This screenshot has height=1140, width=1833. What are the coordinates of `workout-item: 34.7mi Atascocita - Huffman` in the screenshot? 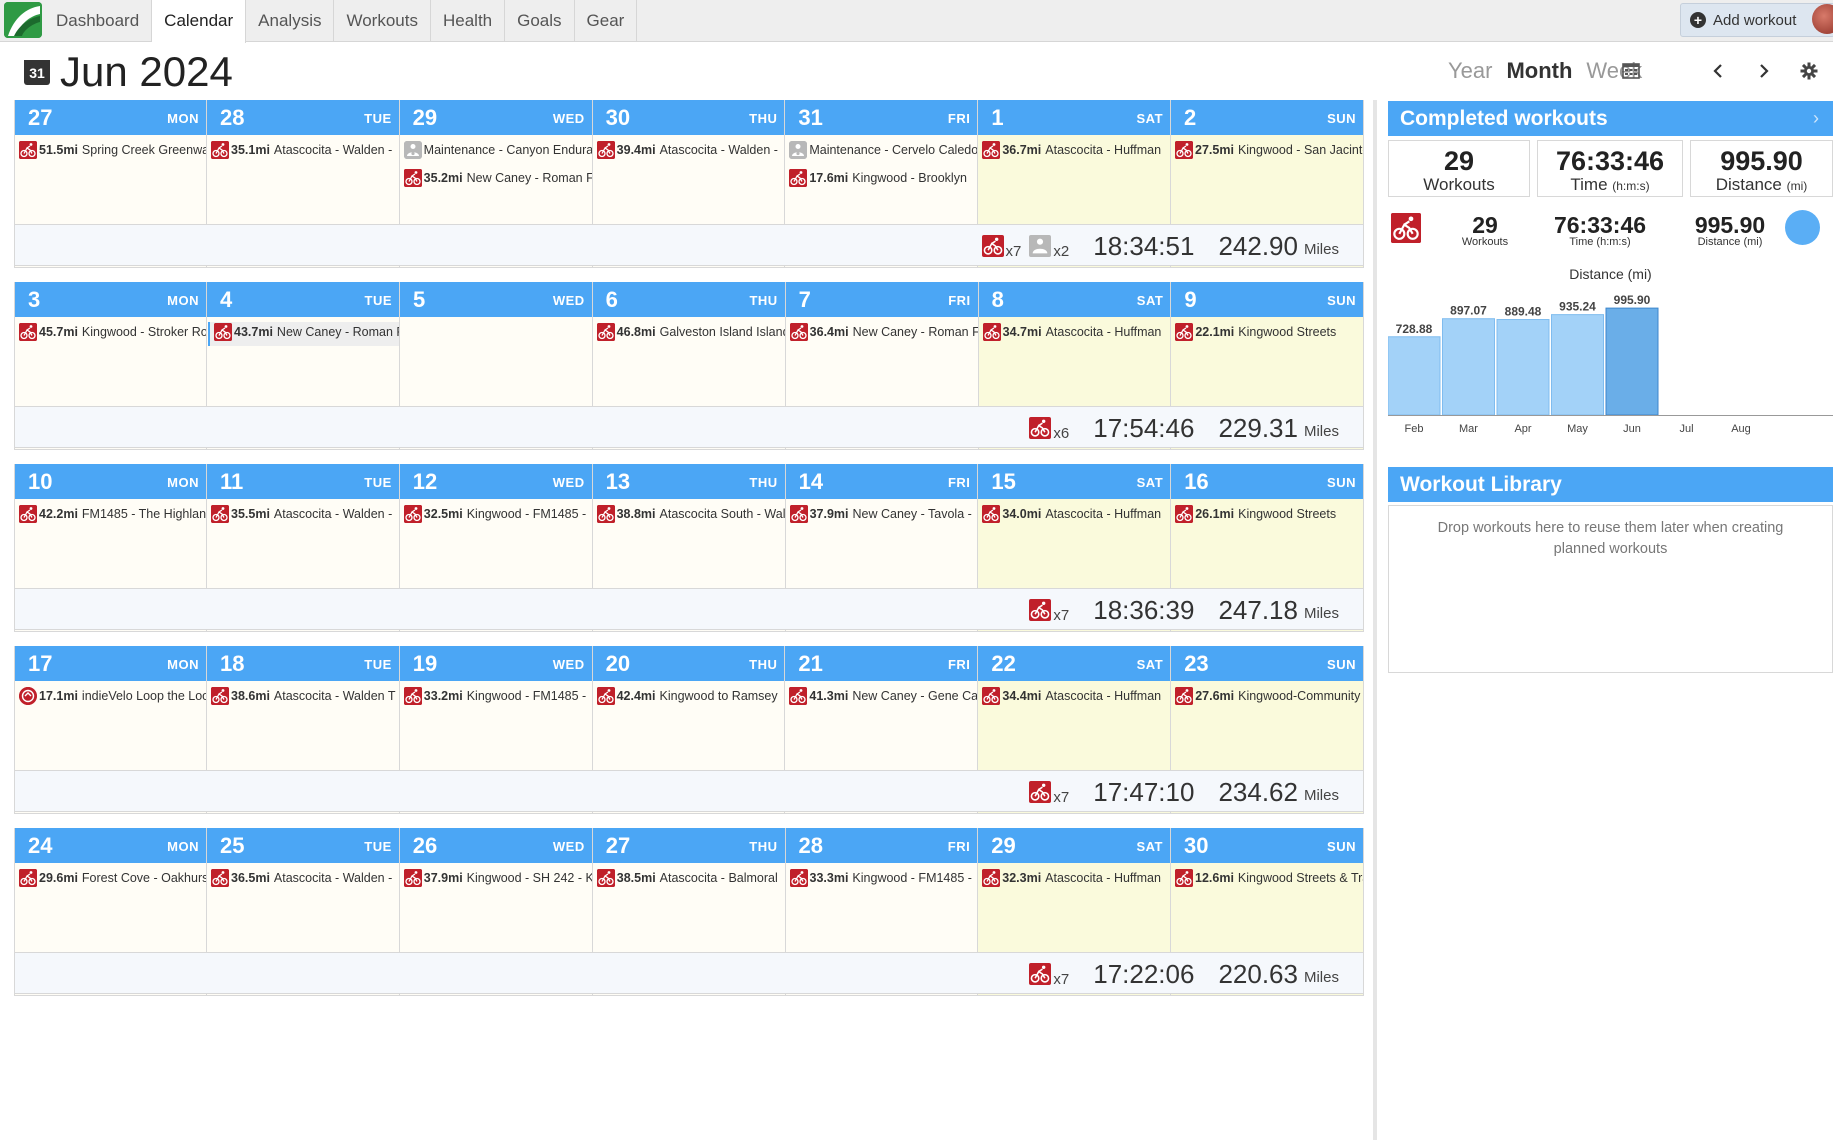 It's located at (1075, 334).